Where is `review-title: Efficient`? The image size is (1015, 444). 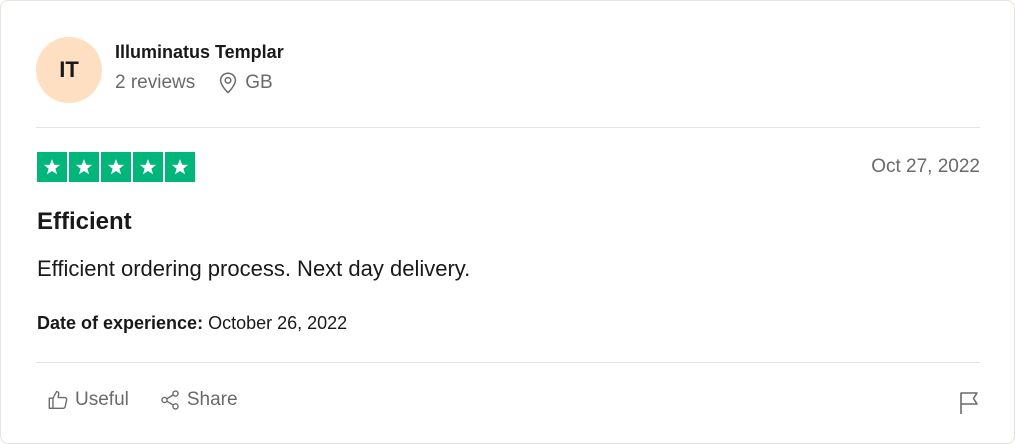
review-title: Efficient is located at coordinates (84, 222).